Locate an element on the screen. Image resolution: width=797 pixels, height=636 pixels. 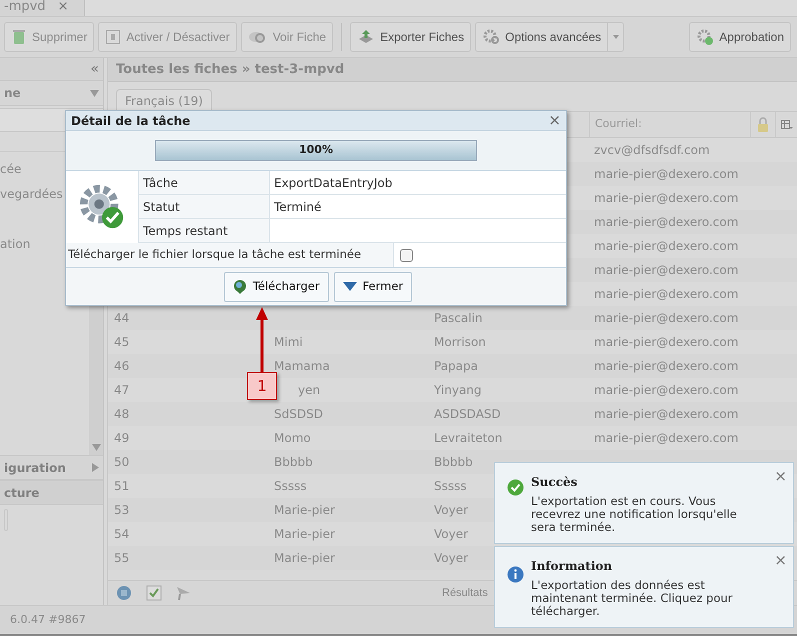
table-cell: ASDSDASD is located at coordinates (467, 414).